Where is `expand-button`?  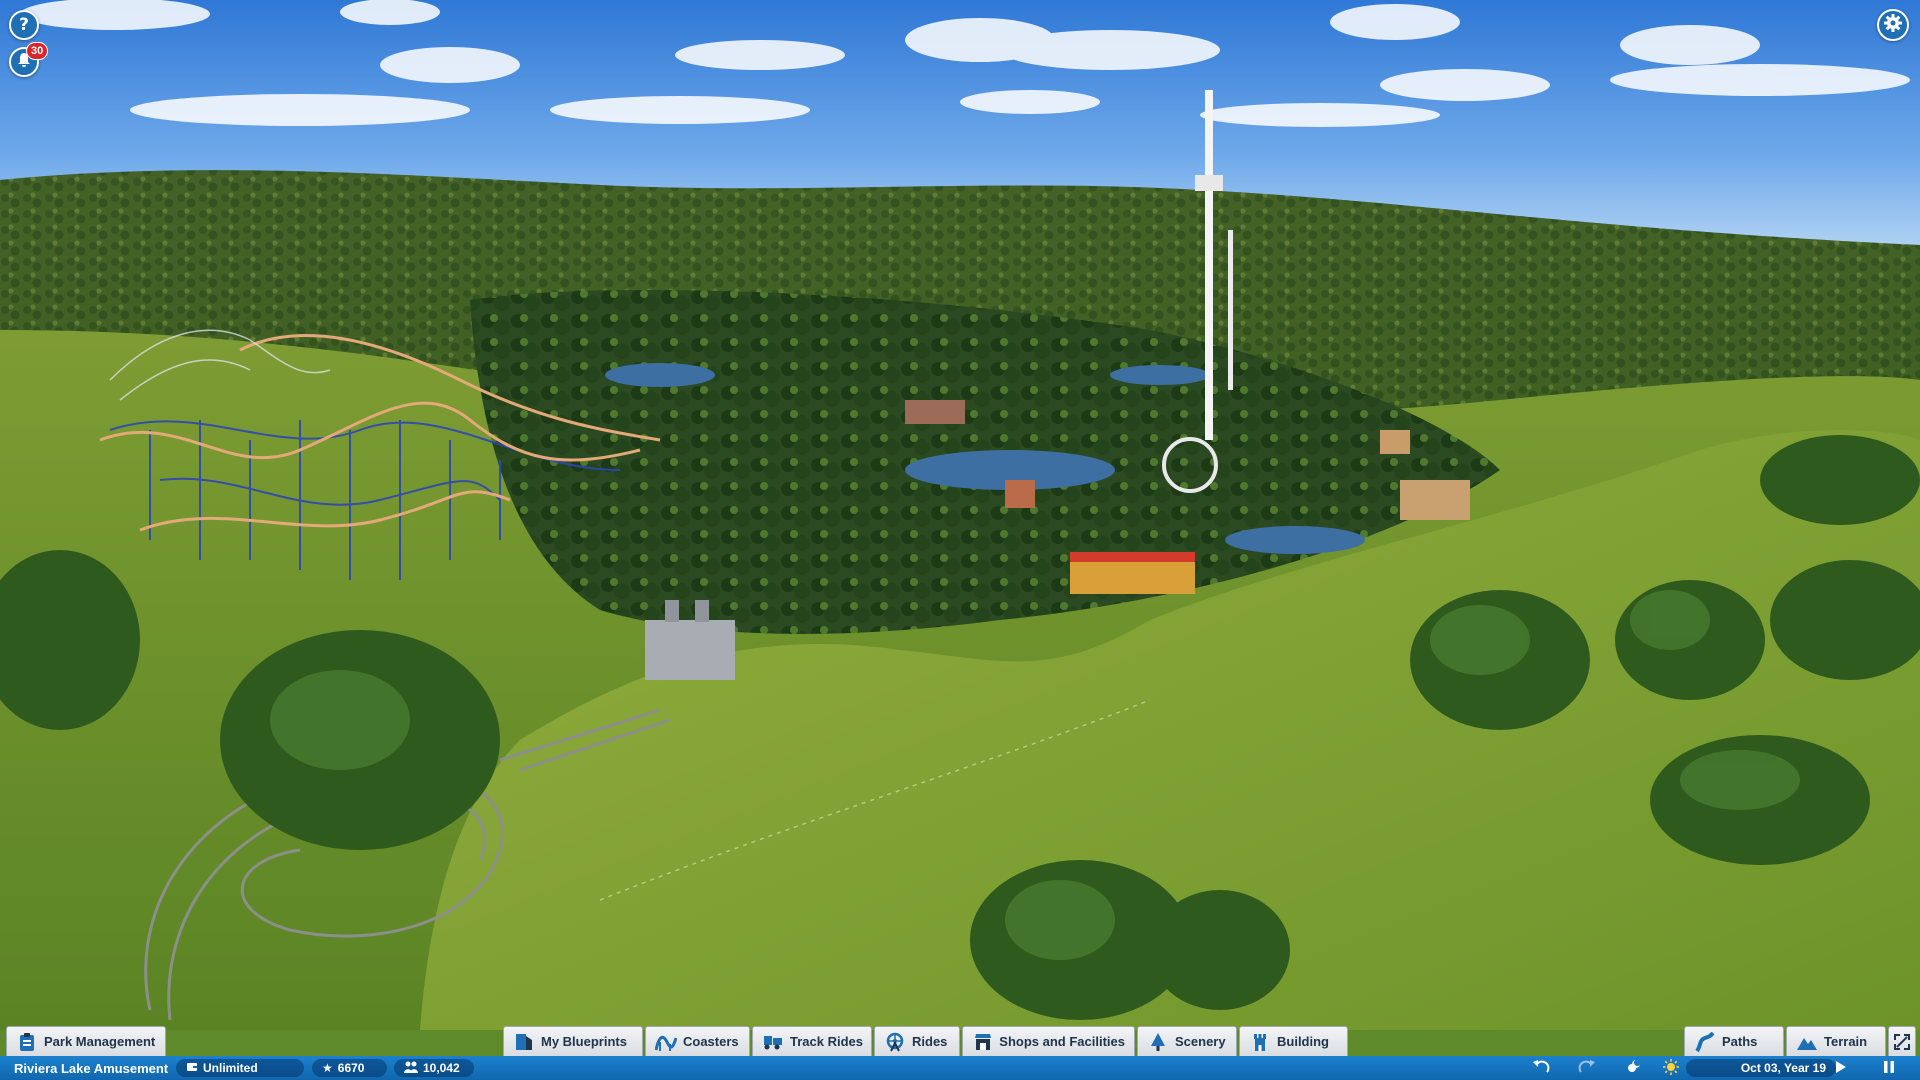
expand-button is located at coordinates (1902, 1041).